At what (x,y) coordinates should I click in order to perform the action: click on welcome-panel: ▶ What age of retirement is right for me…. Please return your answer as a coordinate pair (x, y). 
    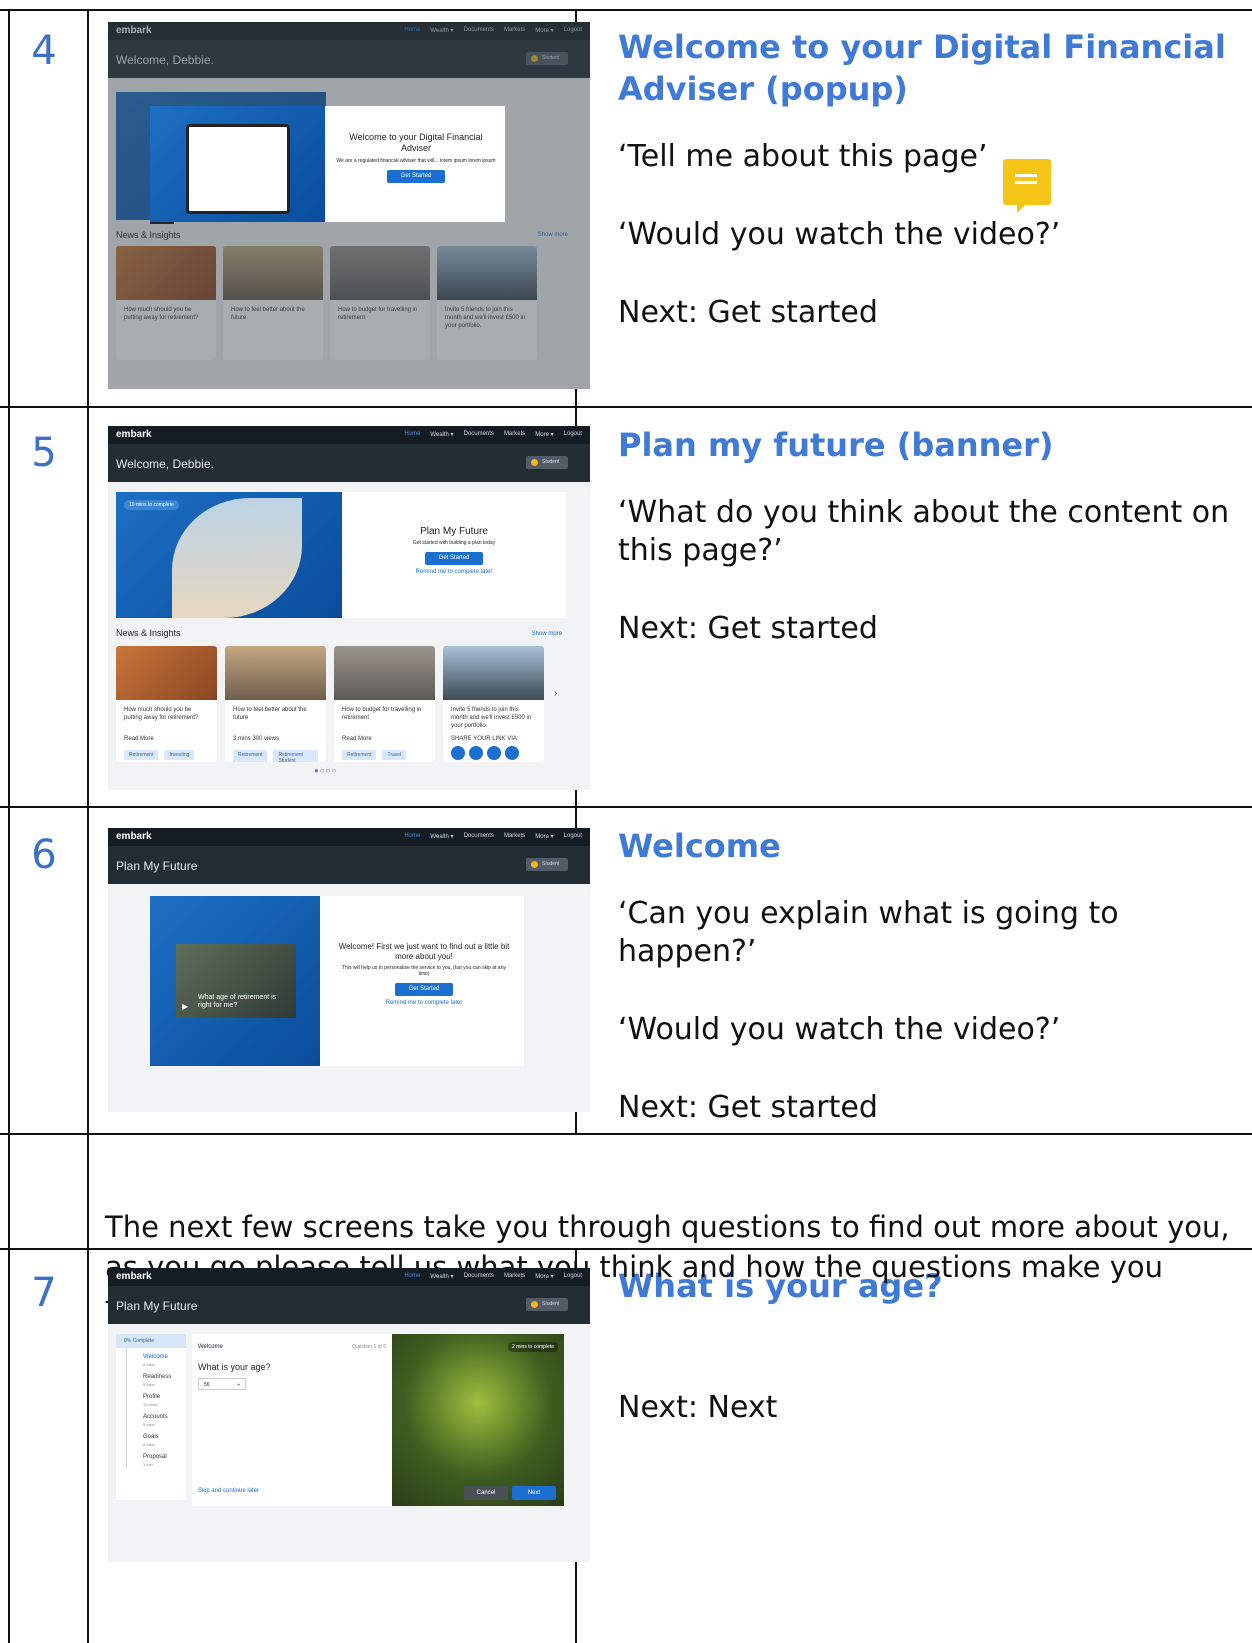
    Looking at the image, I should click on (337, 981).